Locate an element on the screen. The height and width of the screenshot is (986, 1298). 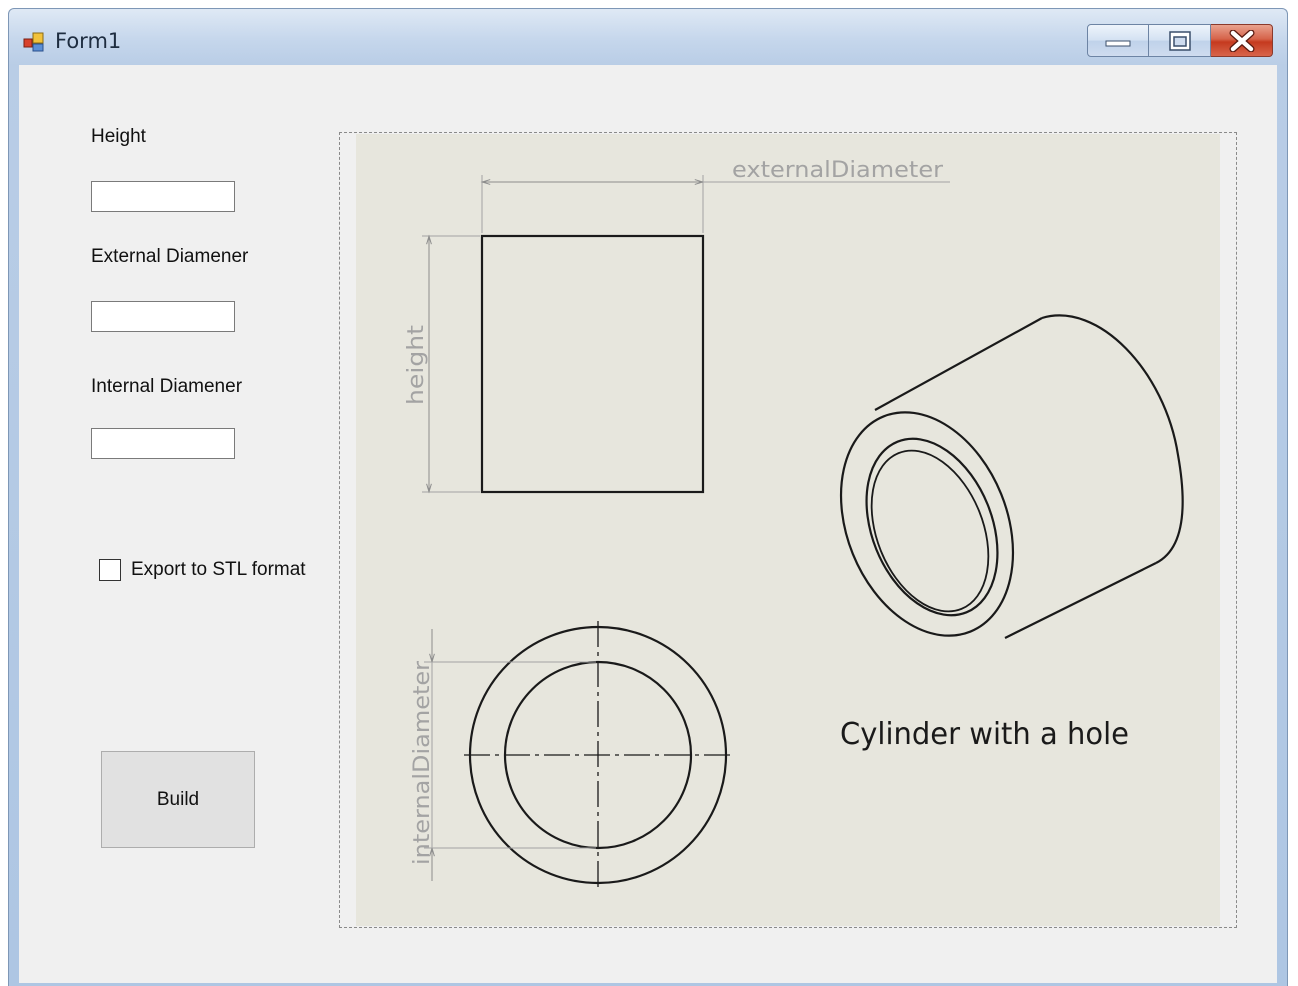
window-title: Form1 is located at coordinates (88, 41).